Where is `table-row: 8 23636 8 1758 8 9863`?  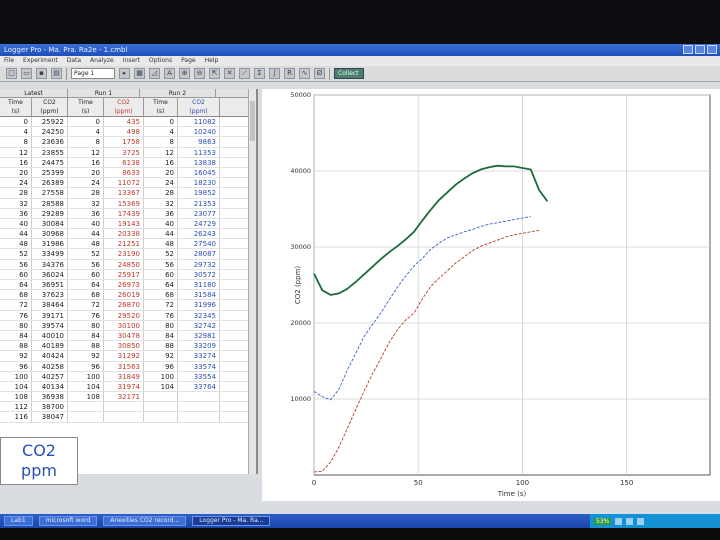 table-row: 8 23636 8 1758 8 9863 is located at coordinates (128, 142).